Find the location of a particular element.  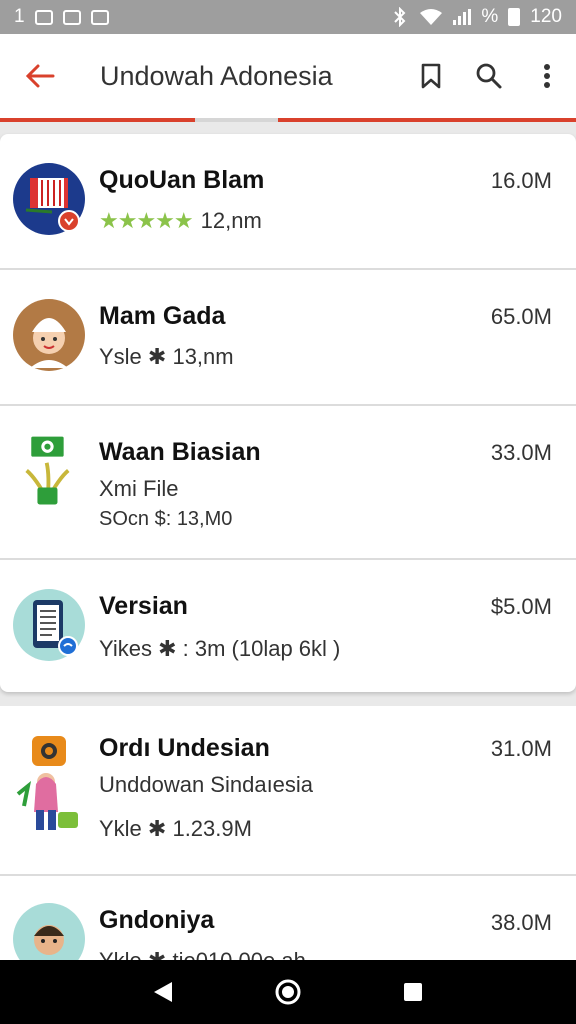

nav-home-button is located at coordinates (288, 992).